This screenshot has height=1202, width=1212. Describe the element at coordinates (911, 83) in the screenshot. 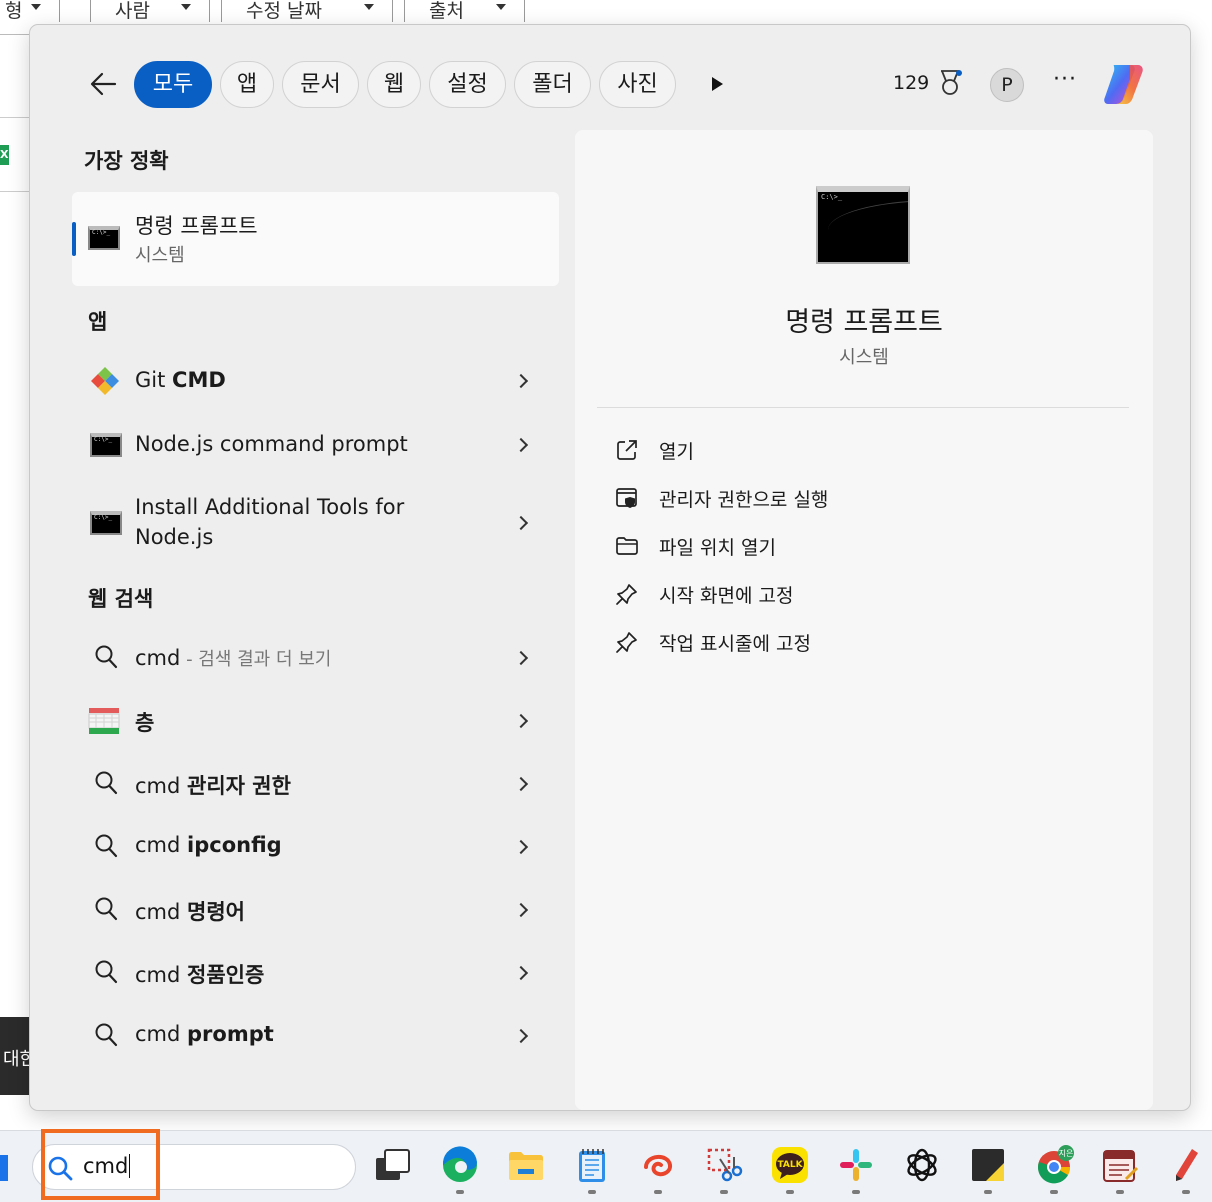

I see `rewards-points: 129` at that location.